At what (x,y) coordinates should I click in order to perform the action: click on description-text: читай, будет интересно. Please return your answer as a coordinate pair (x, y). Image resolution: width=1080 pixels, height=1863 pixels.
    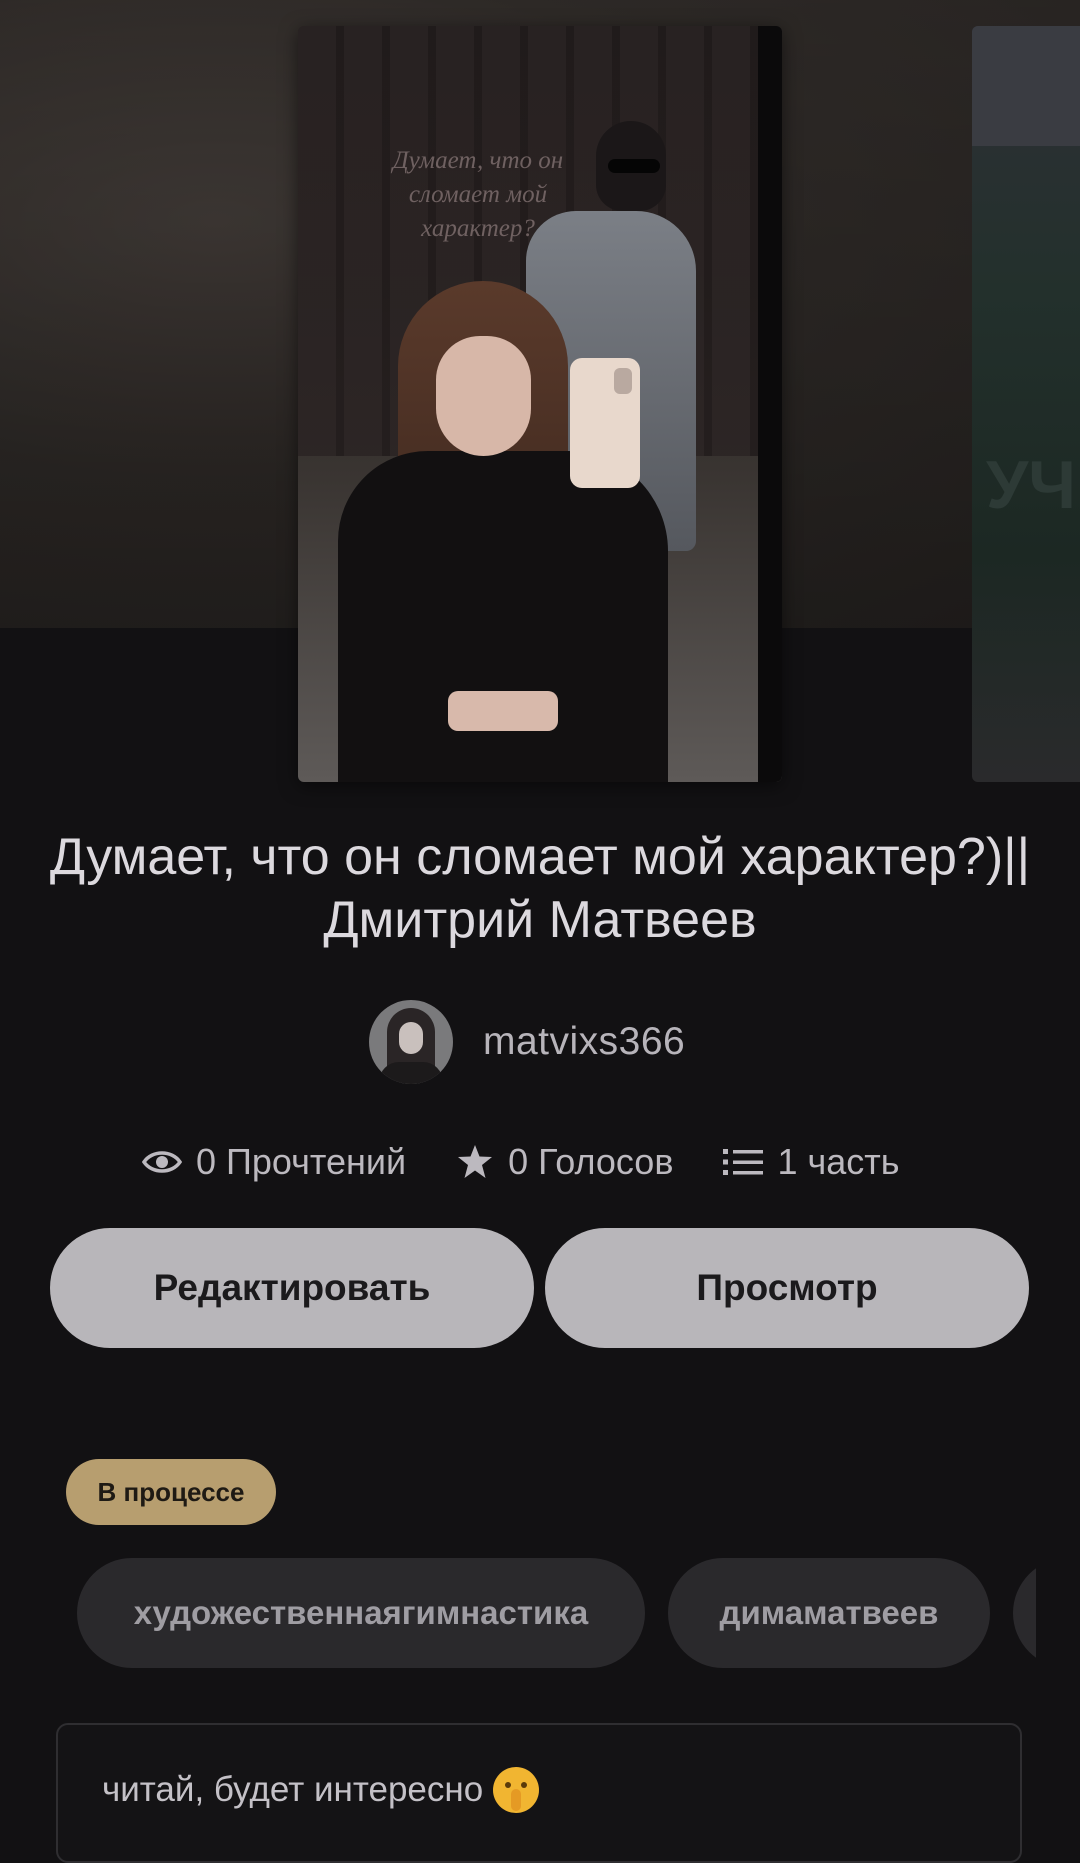
    Looking at the image, I should click on (293, 1789).